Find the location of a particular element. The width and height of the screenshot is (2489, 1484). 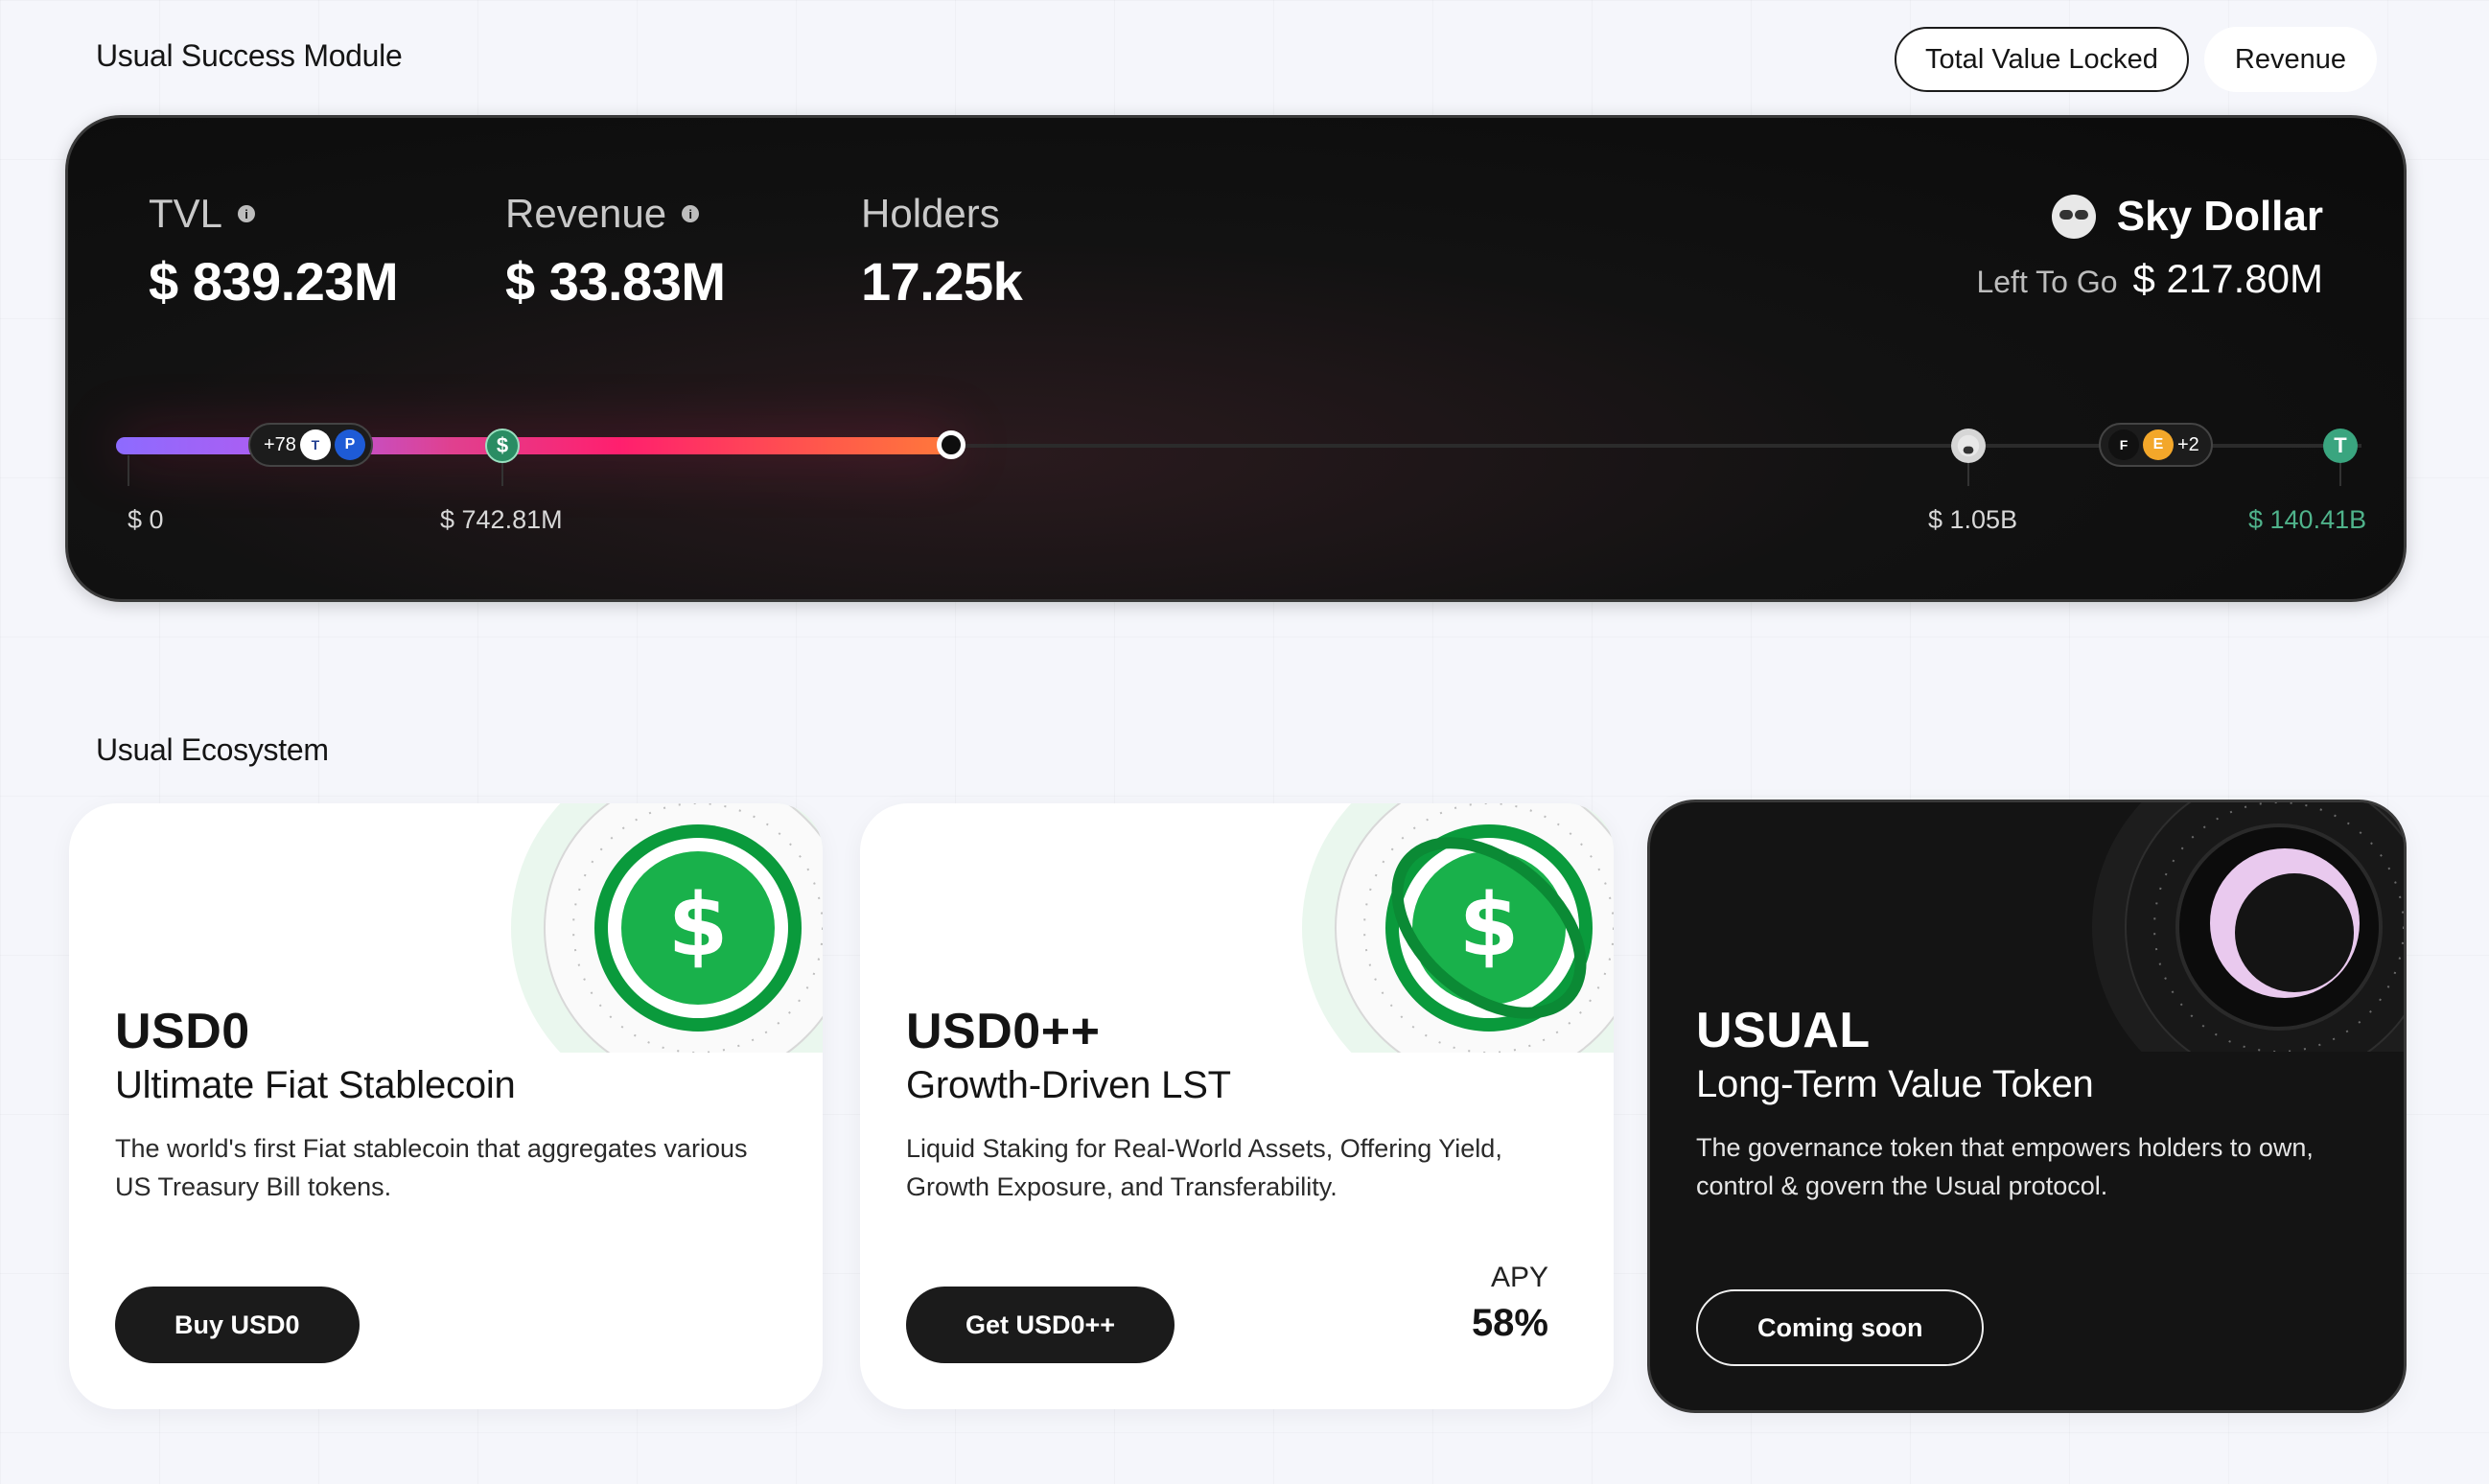

token-group-count: +2 is located at coordinates (2188, 444).